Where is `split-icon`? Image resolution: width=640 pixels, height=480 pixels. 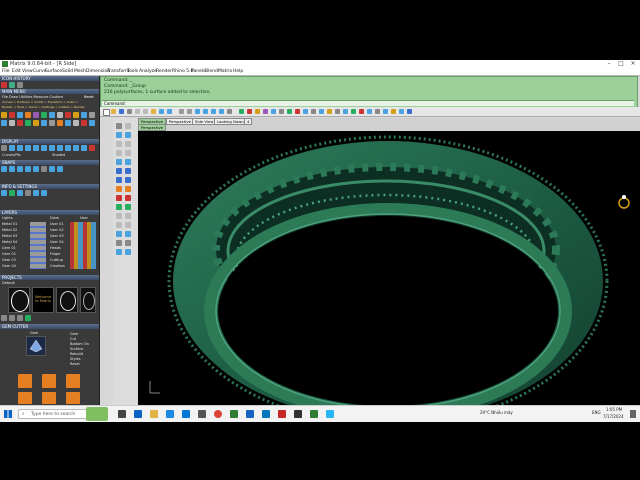 split-icon is located at coordinates (128, 198).